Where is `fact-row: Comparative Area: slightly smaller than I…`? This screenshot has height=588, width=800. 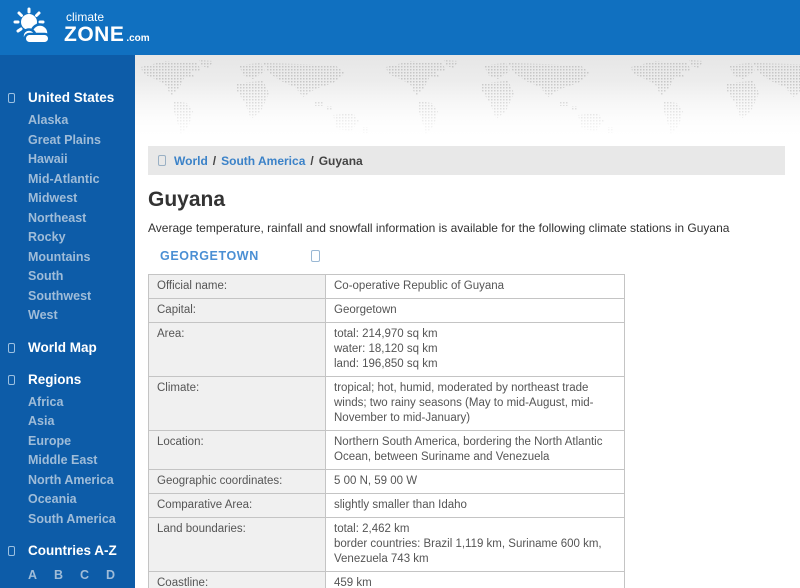
fact-row: Comparative Area: slightly smaller than I… is located at coordinates (386, 505).